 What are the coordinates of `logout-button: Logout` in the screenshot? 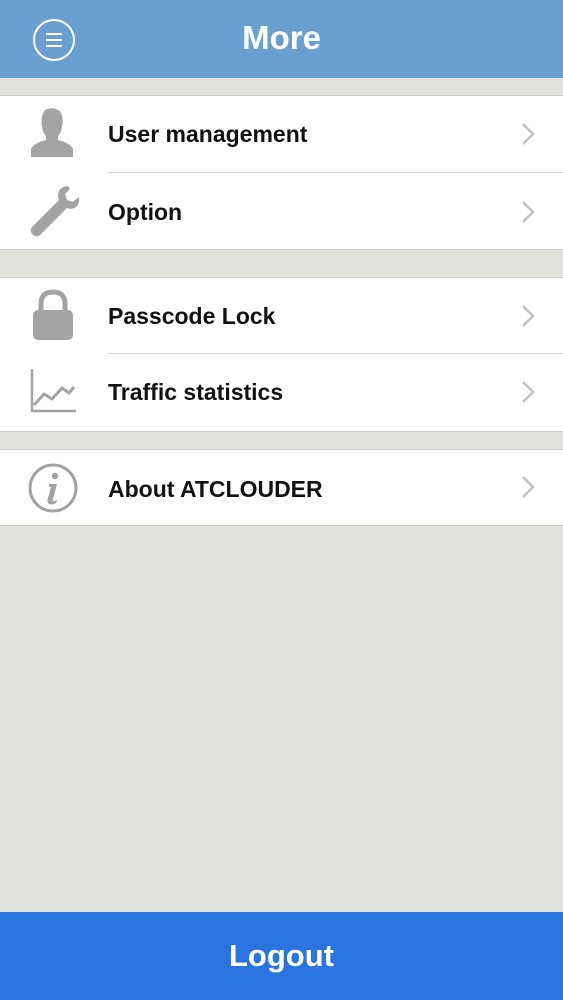 It's located at (281, 956).